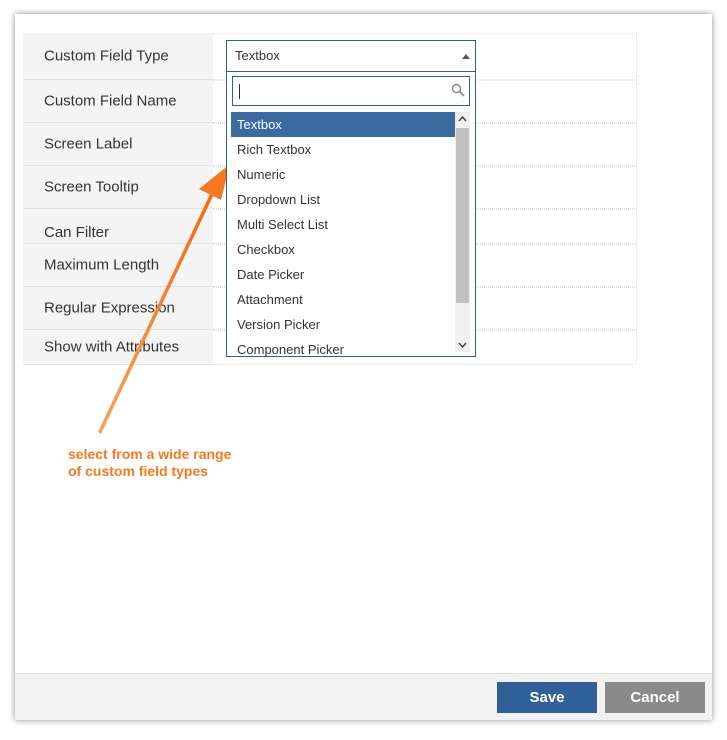 Image resolution: width=727 pixels, height=740 pixels. Describe the element at coordinates (351, 56) in the screenshot. I see `custom-field-type-select: Textbox` at that location.